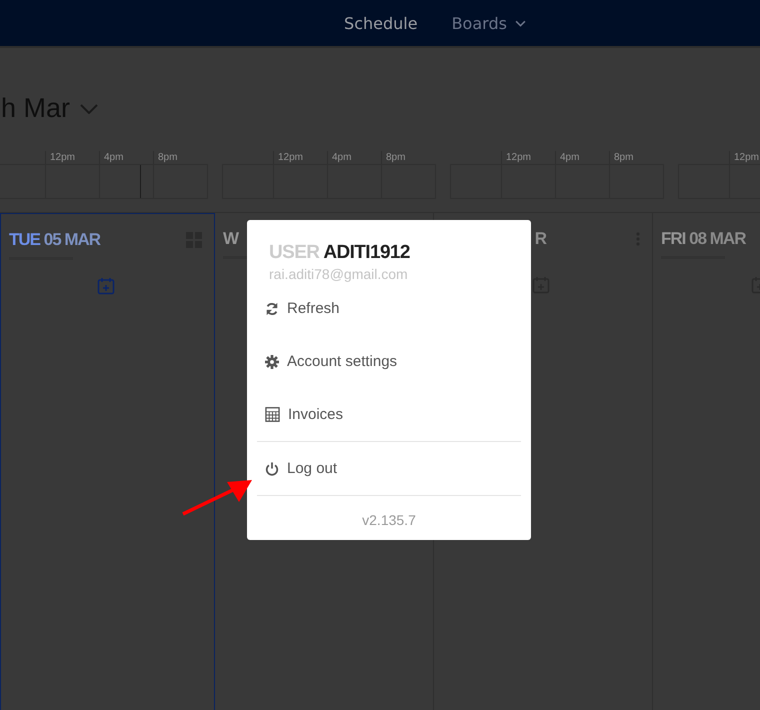 The width and height of the screenshot is (760, 710). What do you see at coordinates (706, 461) in the screenshot?
I see `day-column: FRI 08 MAR` at bounding box center [706, 461].